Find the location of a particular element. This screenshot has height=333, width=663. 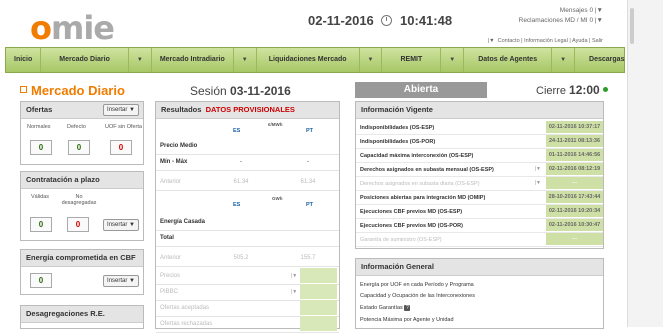

closing-time: Cierre 12:00 is located at coordinates (572, 90).